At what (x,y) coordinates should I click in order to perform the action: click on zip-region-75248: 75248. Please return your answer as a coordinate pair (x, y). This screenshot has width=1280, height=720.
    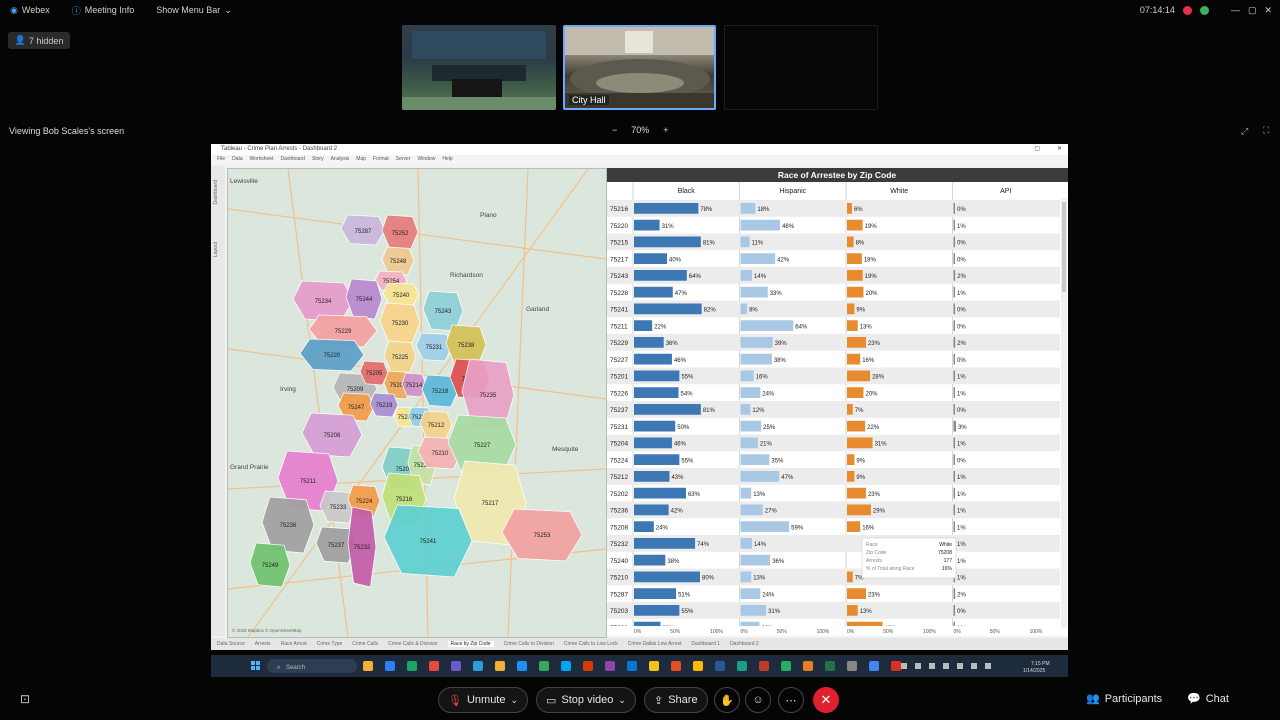
    Looking at the image, I should click on (398, 261).